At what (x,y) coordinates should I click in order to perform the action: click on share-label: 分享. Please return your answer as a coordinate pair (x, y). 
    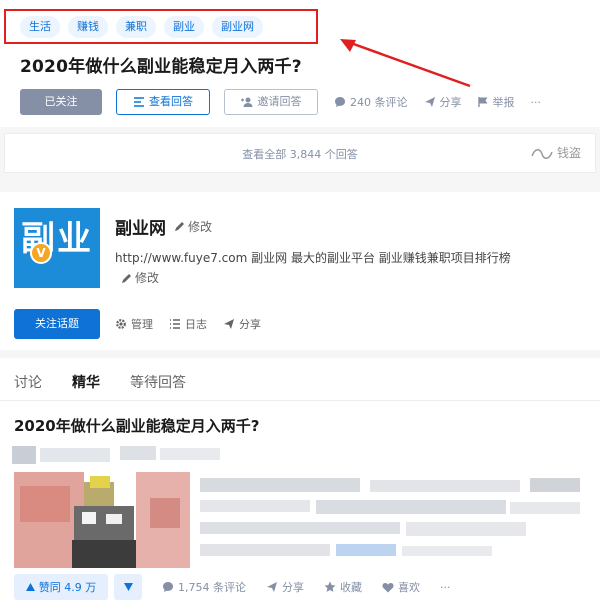
    Looking at the image, I should click on (450, 102).